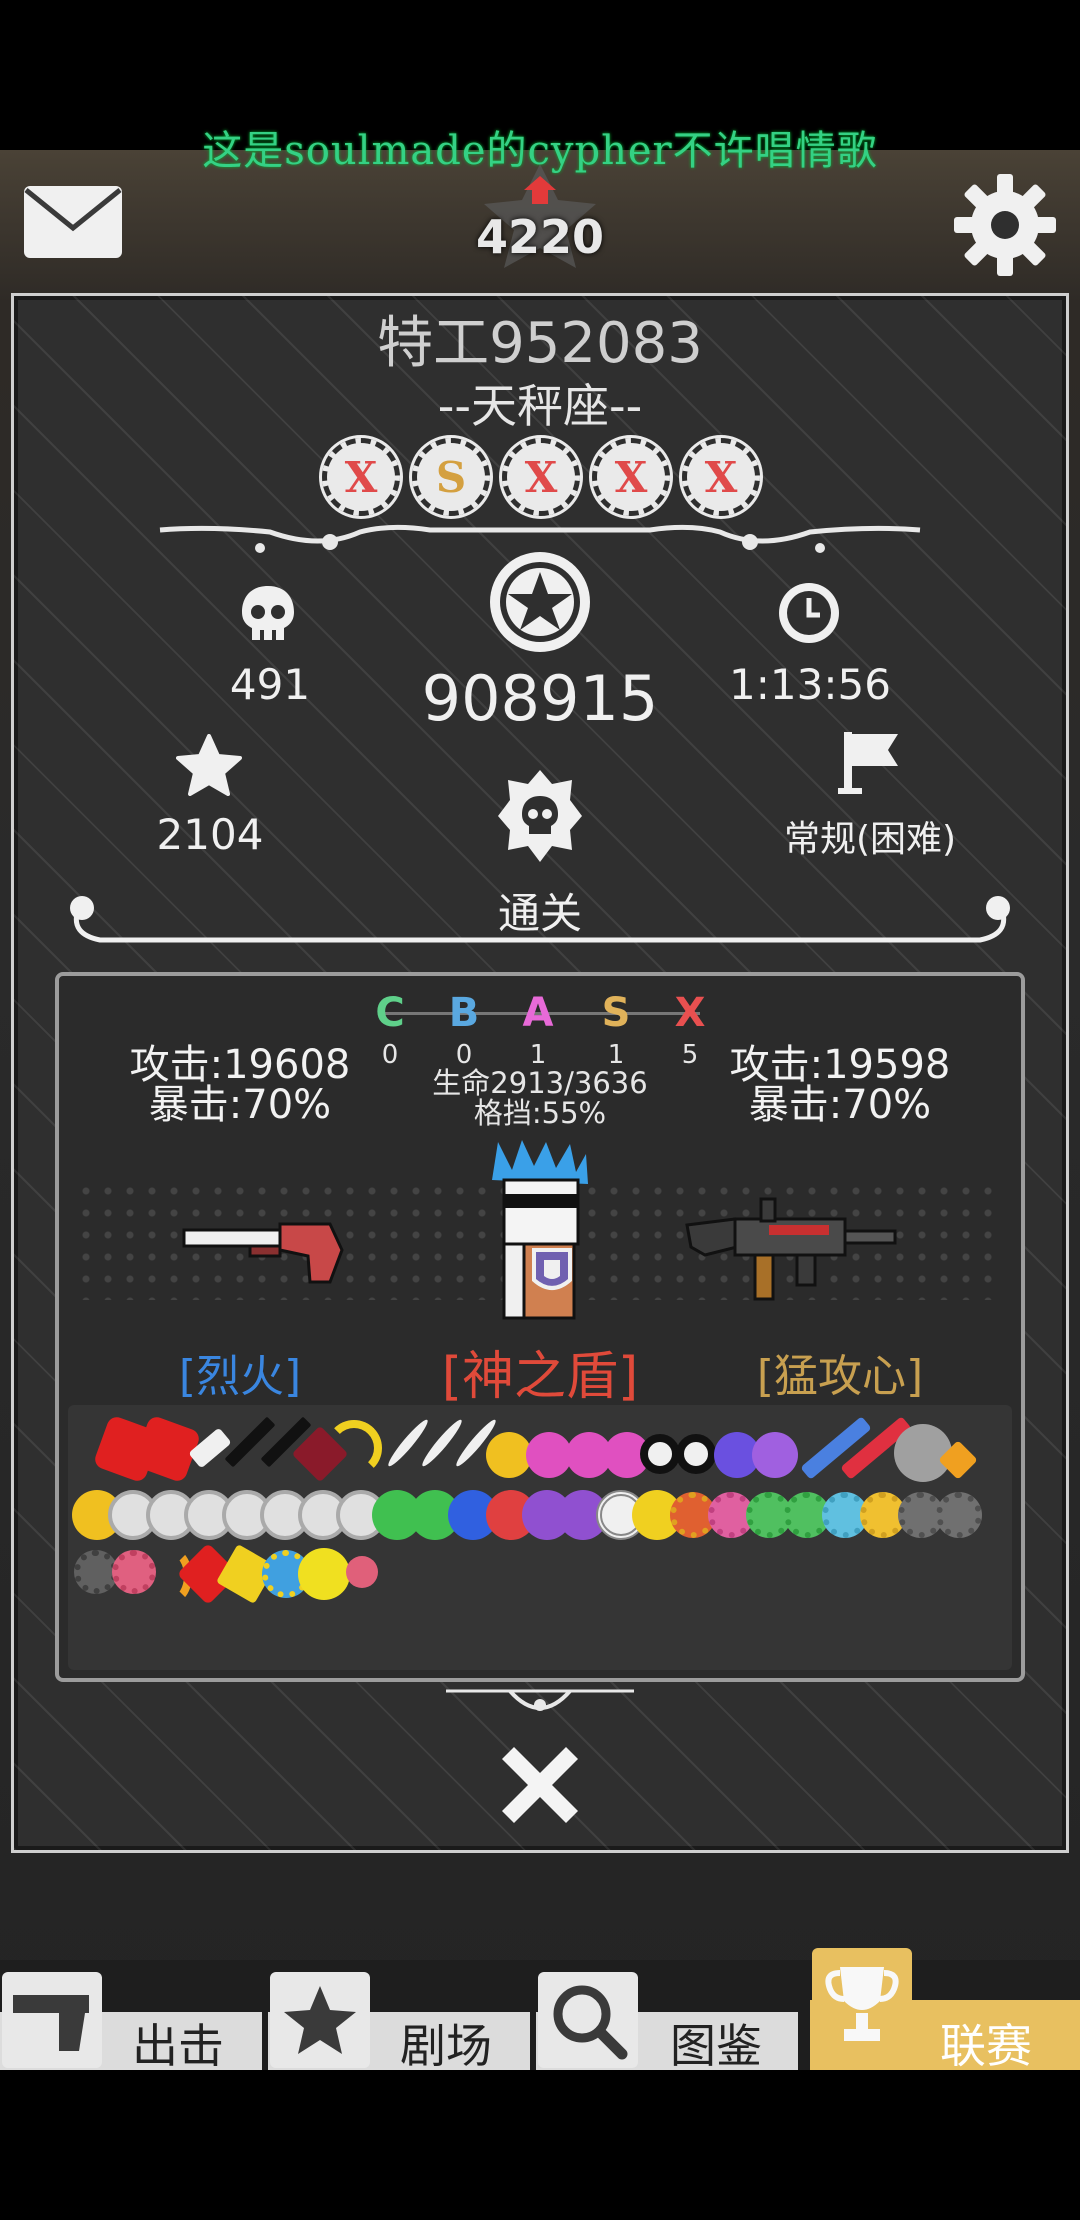  I want to click on mail-button, so click(73, 222).